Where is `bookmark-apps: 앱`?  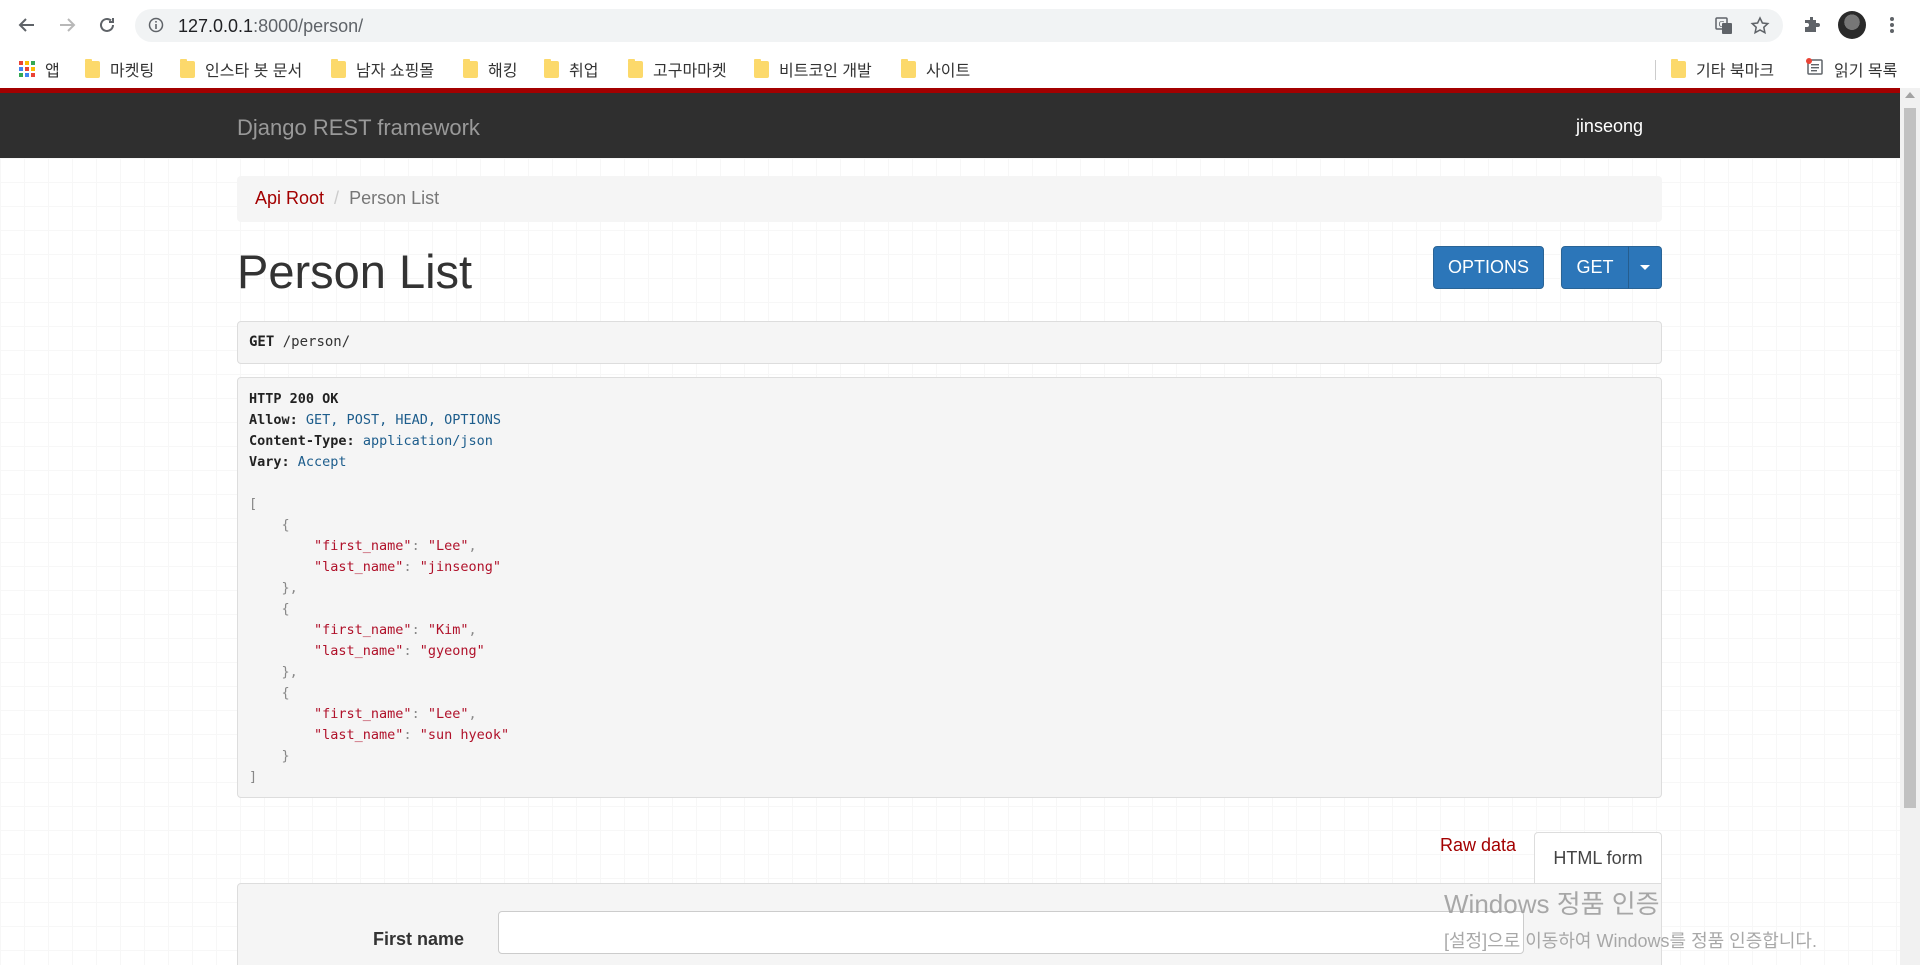 bookmark-apps: 앱 is located at coordinates (39, 69).